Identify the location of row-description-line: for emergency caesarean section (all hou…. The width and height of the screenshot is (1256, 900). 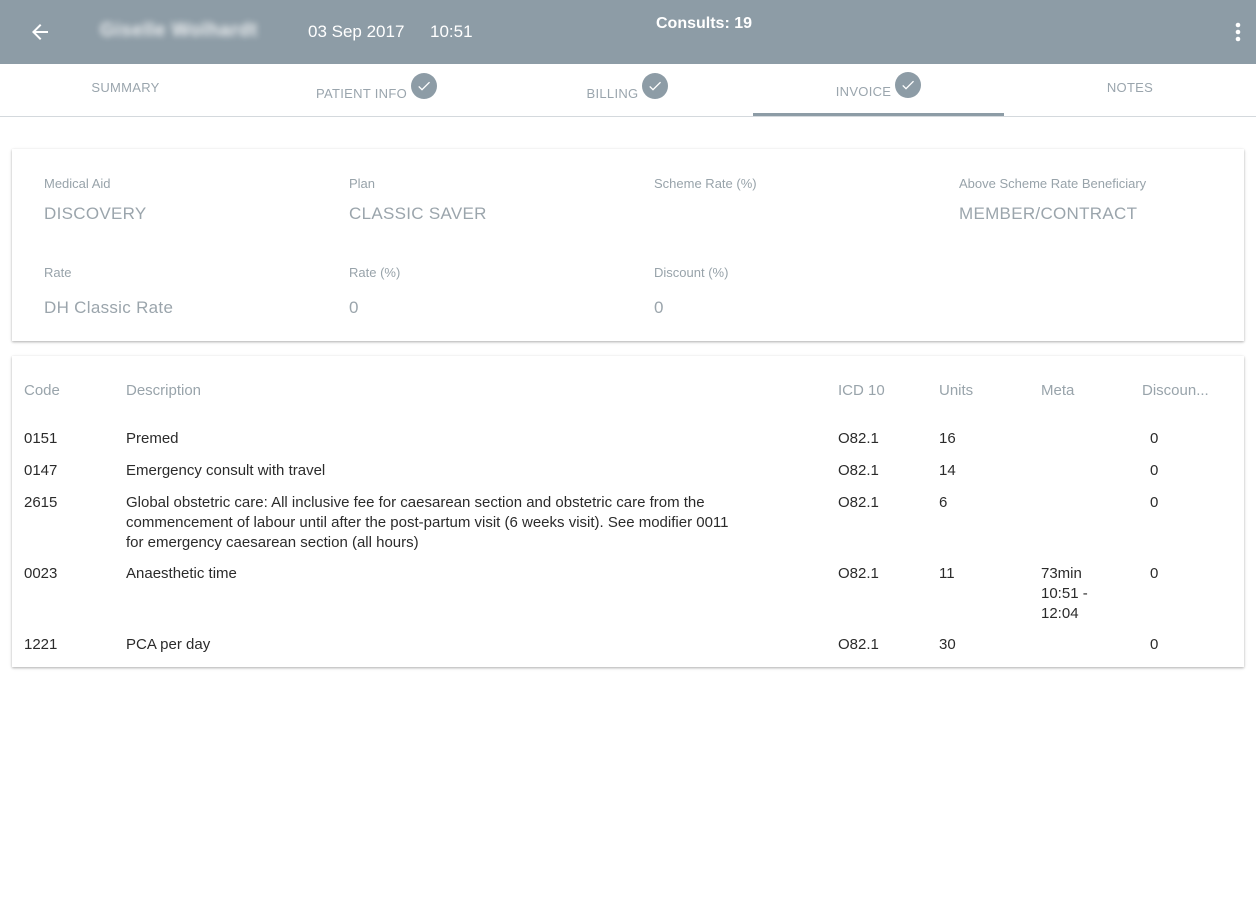
(272, 542).